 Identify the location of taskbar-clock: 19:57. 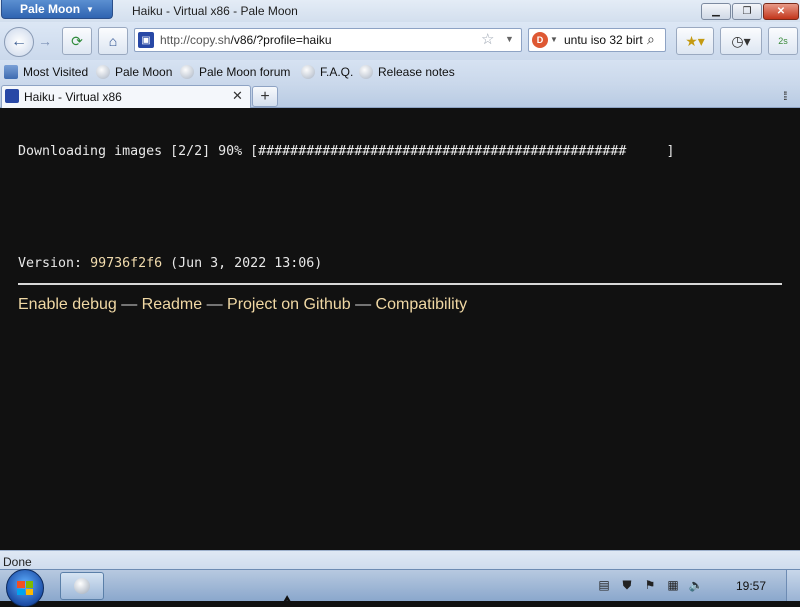
(751, 586).